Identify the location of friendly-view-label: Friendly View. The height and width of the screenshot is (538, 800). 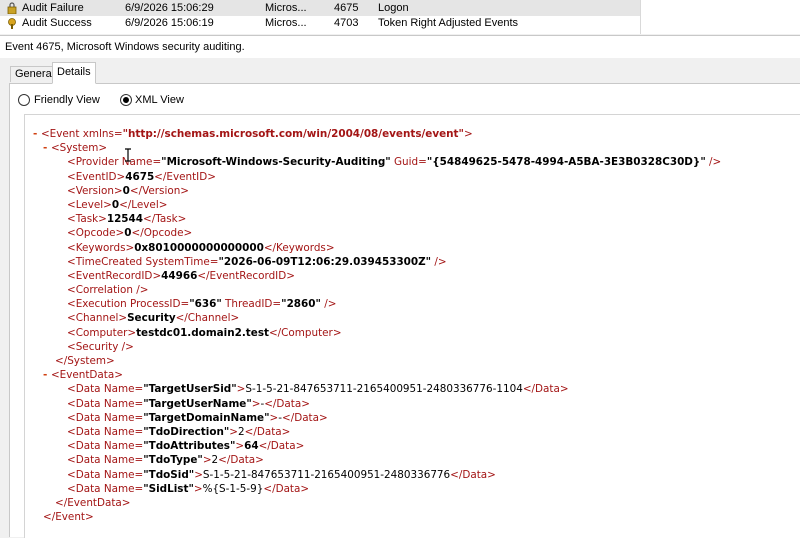
(67, 100).